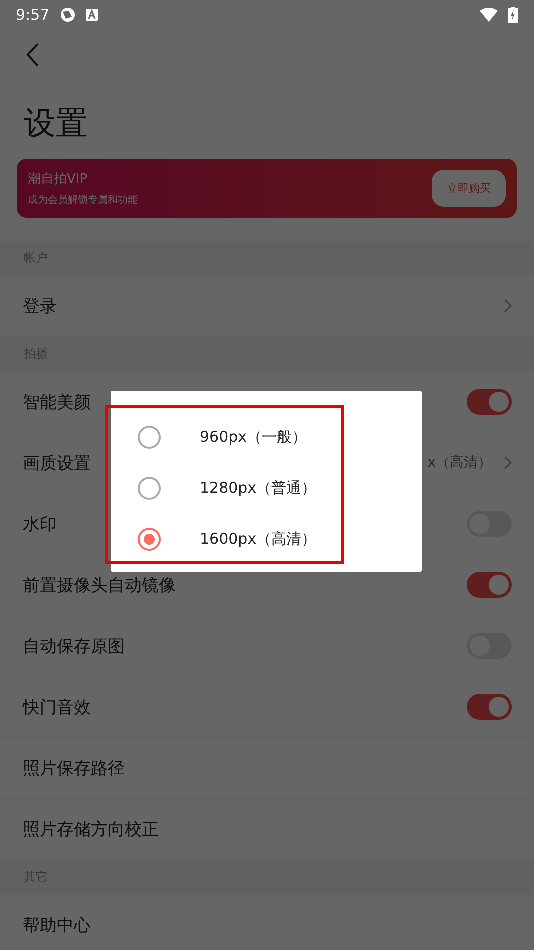  Describe the element at coordinates (33, 15) in the screenshot. I see `status-time: 9:57` at that location.